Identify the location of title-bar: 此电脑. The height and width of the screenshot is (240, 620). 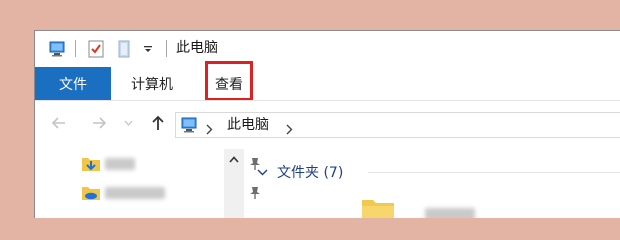
(327, 49).